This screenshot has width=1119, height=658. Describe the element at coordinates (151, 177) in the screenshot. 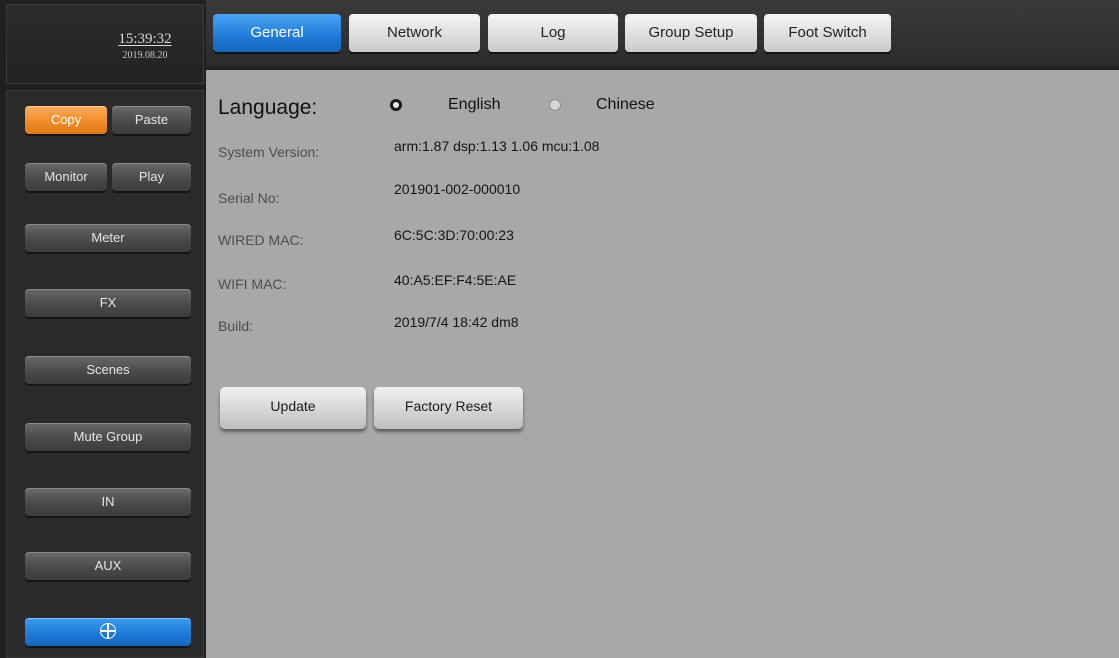

I see `play-button: Play` at that location.